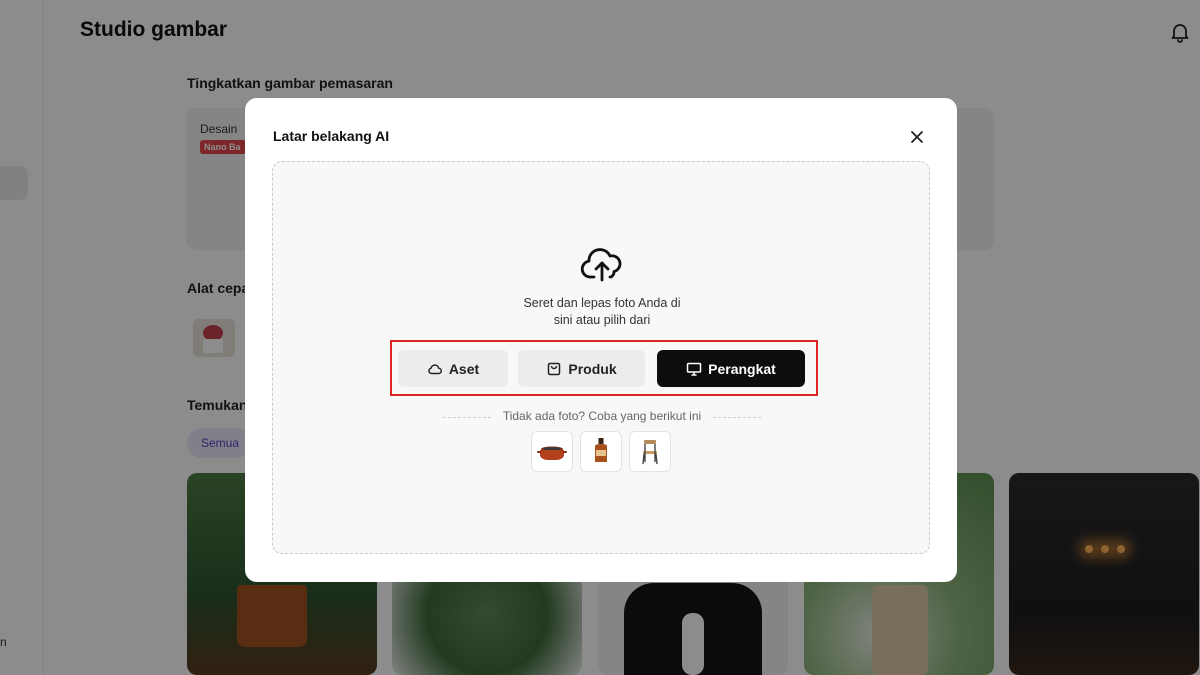  What do you see at coordinates (464, 368) in the screenshot?
I see `assets-button-label: Aset` at bounding box center [464, 368].